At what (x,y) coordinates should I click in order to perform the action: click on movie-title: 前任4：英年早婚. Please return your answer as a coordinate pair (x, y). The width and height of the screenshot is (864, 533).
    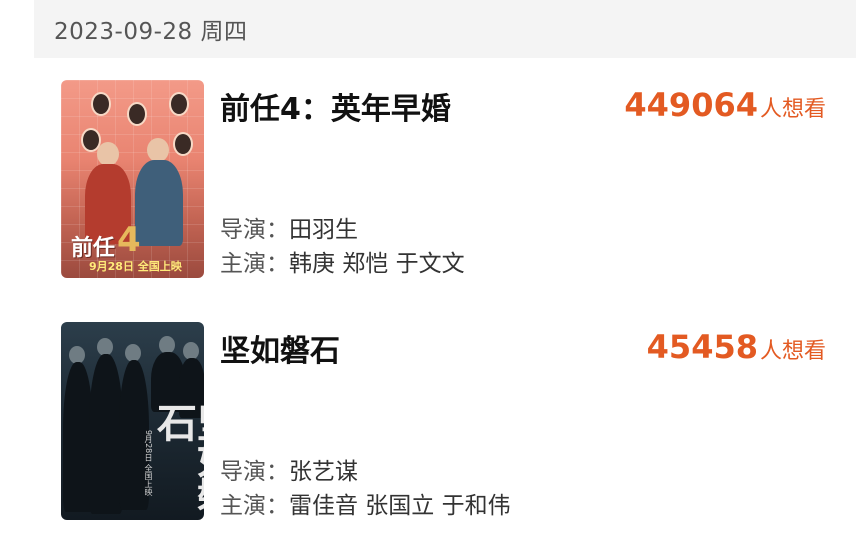
    Looking at the image, I should click on (335, 106).